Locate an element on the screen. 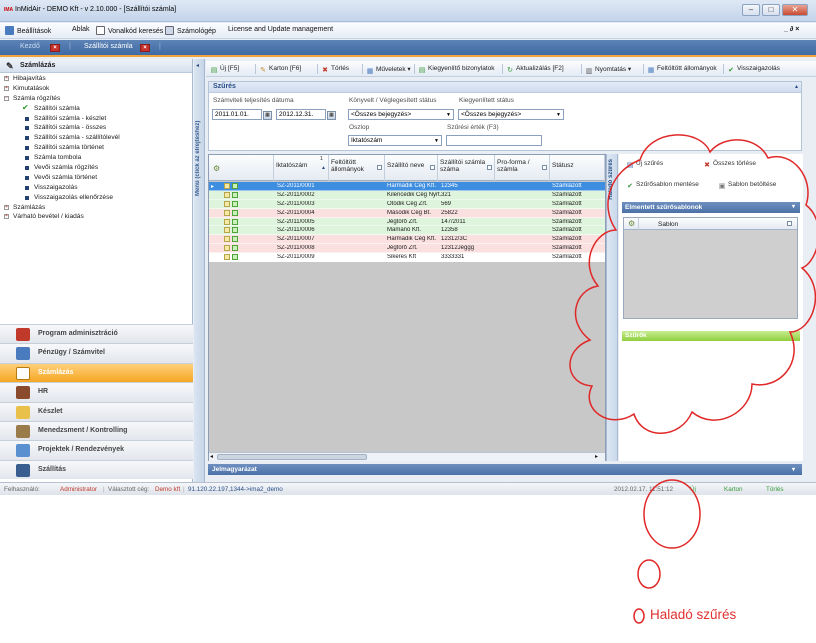 This screenshot has height=643, width=816. cell-invoice-number: 147/2011 is located at coordinates (453, 221).